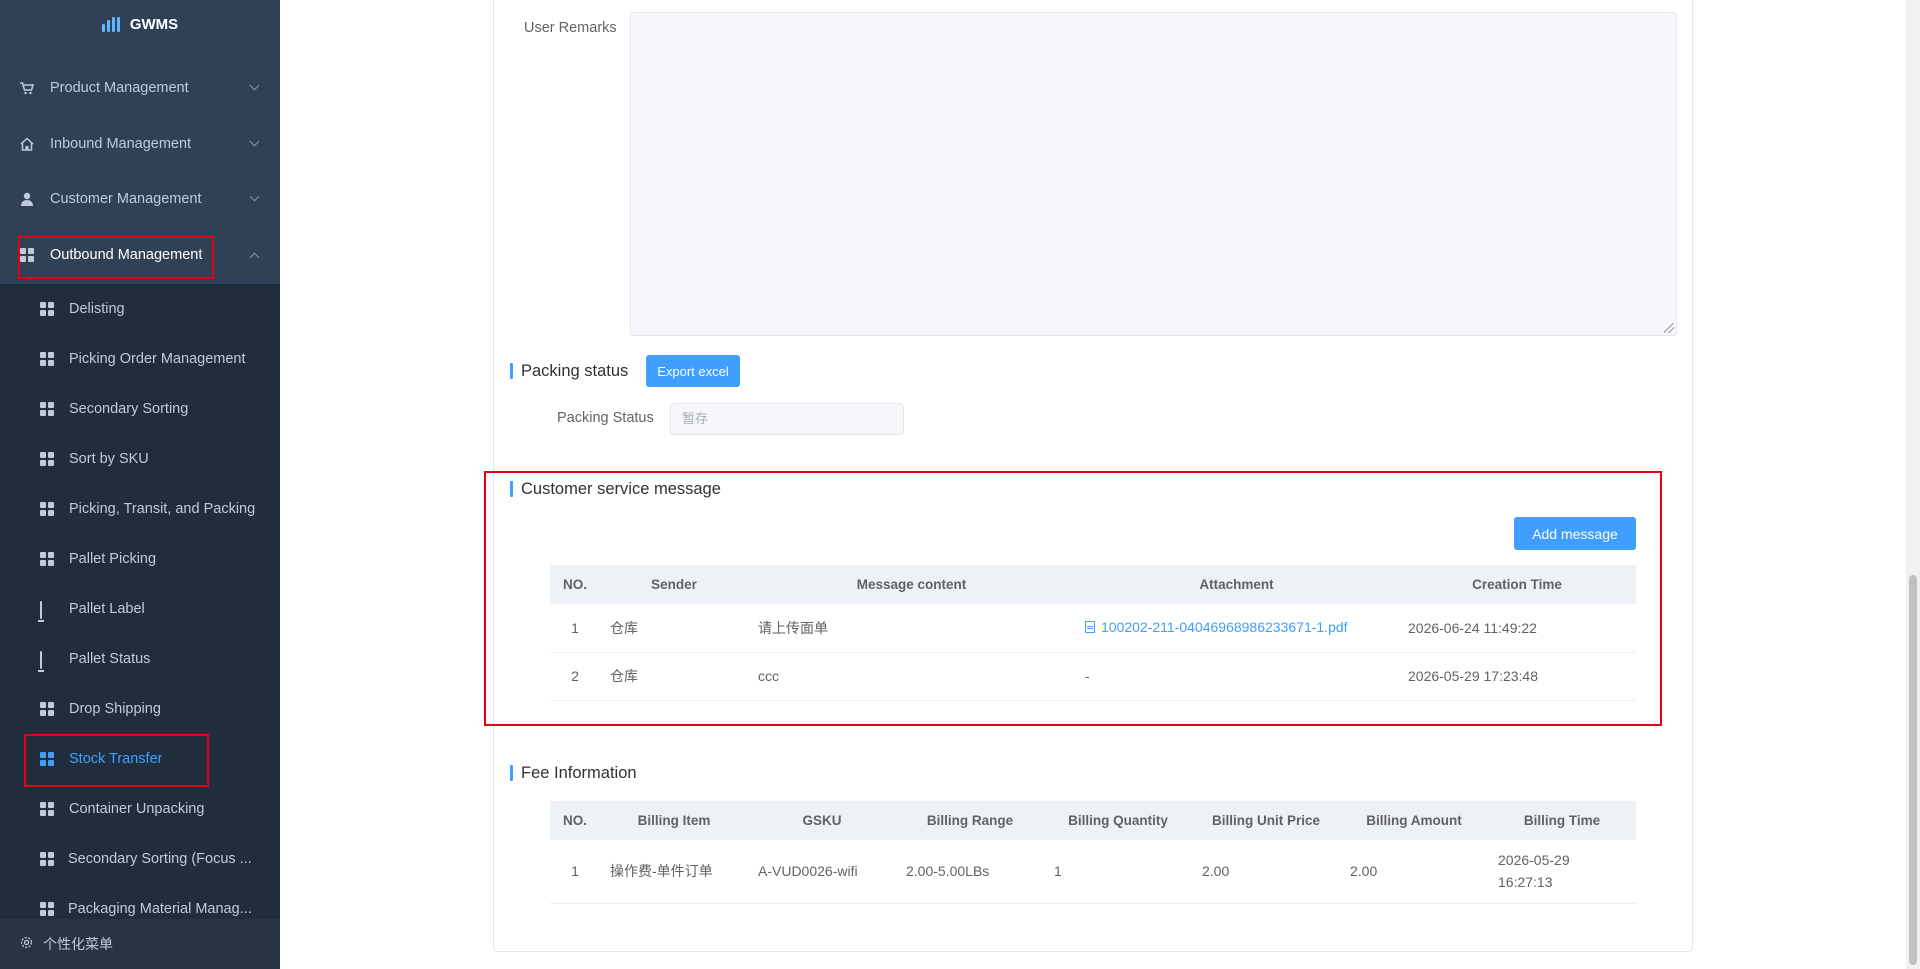  I want to click on menu-item-product-management: Product Management, so click(140, 88).